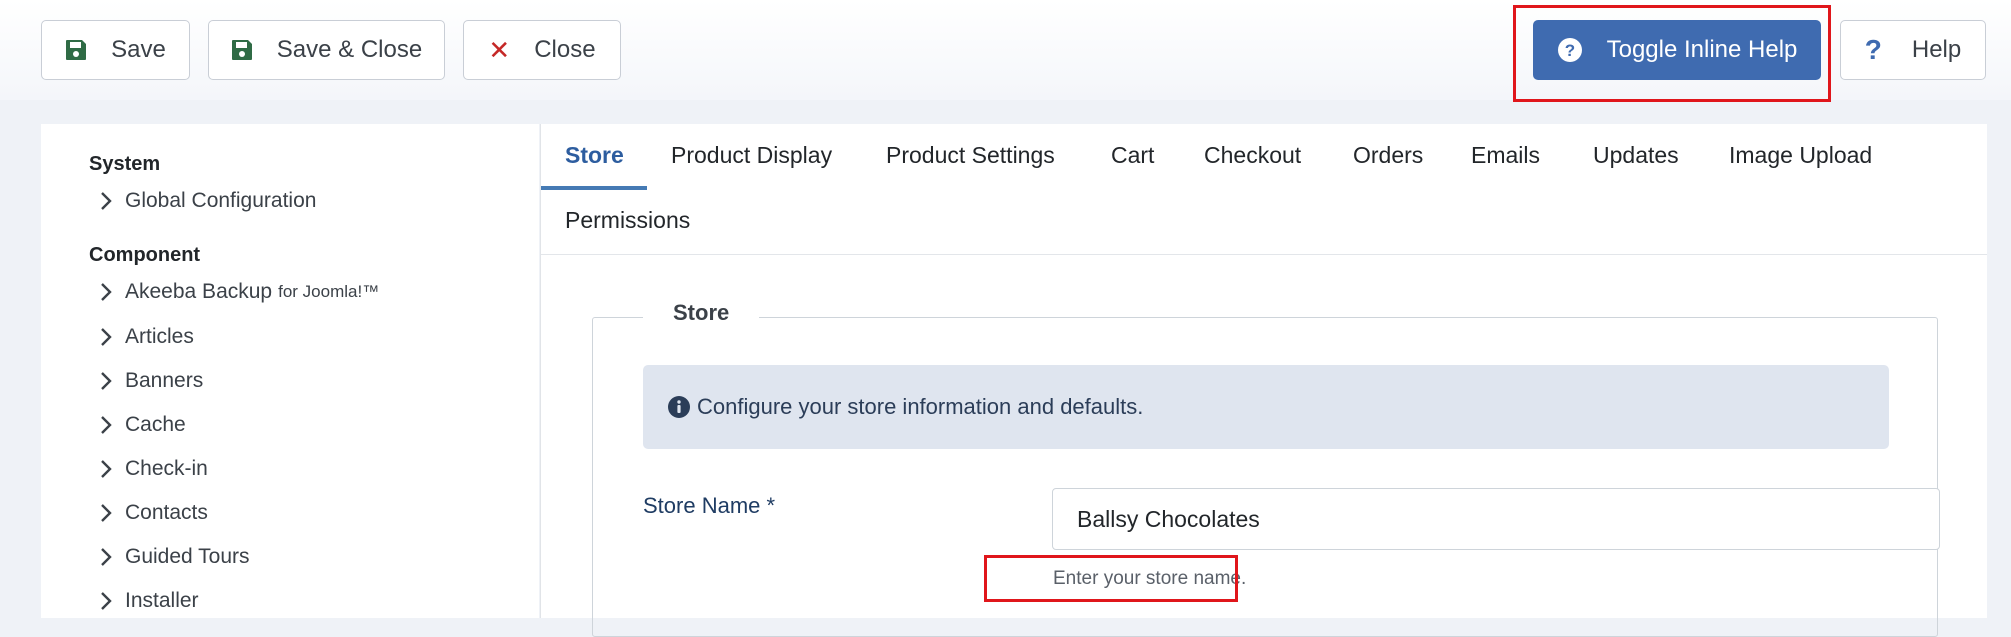  What do you see at coordinates (751, 155) in the screenshot?
I see `tab-product-display: Product Display` at bounding box center [751, 155].